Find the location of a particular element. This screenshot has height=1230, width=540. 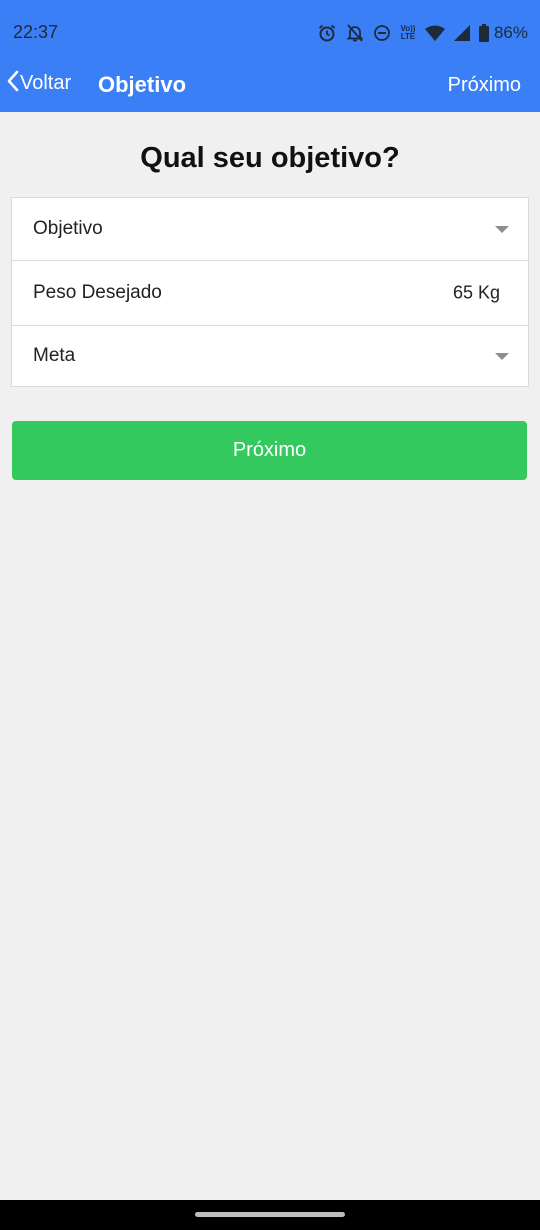

objective-select: Objetivo is located at coordinates (270, 229).